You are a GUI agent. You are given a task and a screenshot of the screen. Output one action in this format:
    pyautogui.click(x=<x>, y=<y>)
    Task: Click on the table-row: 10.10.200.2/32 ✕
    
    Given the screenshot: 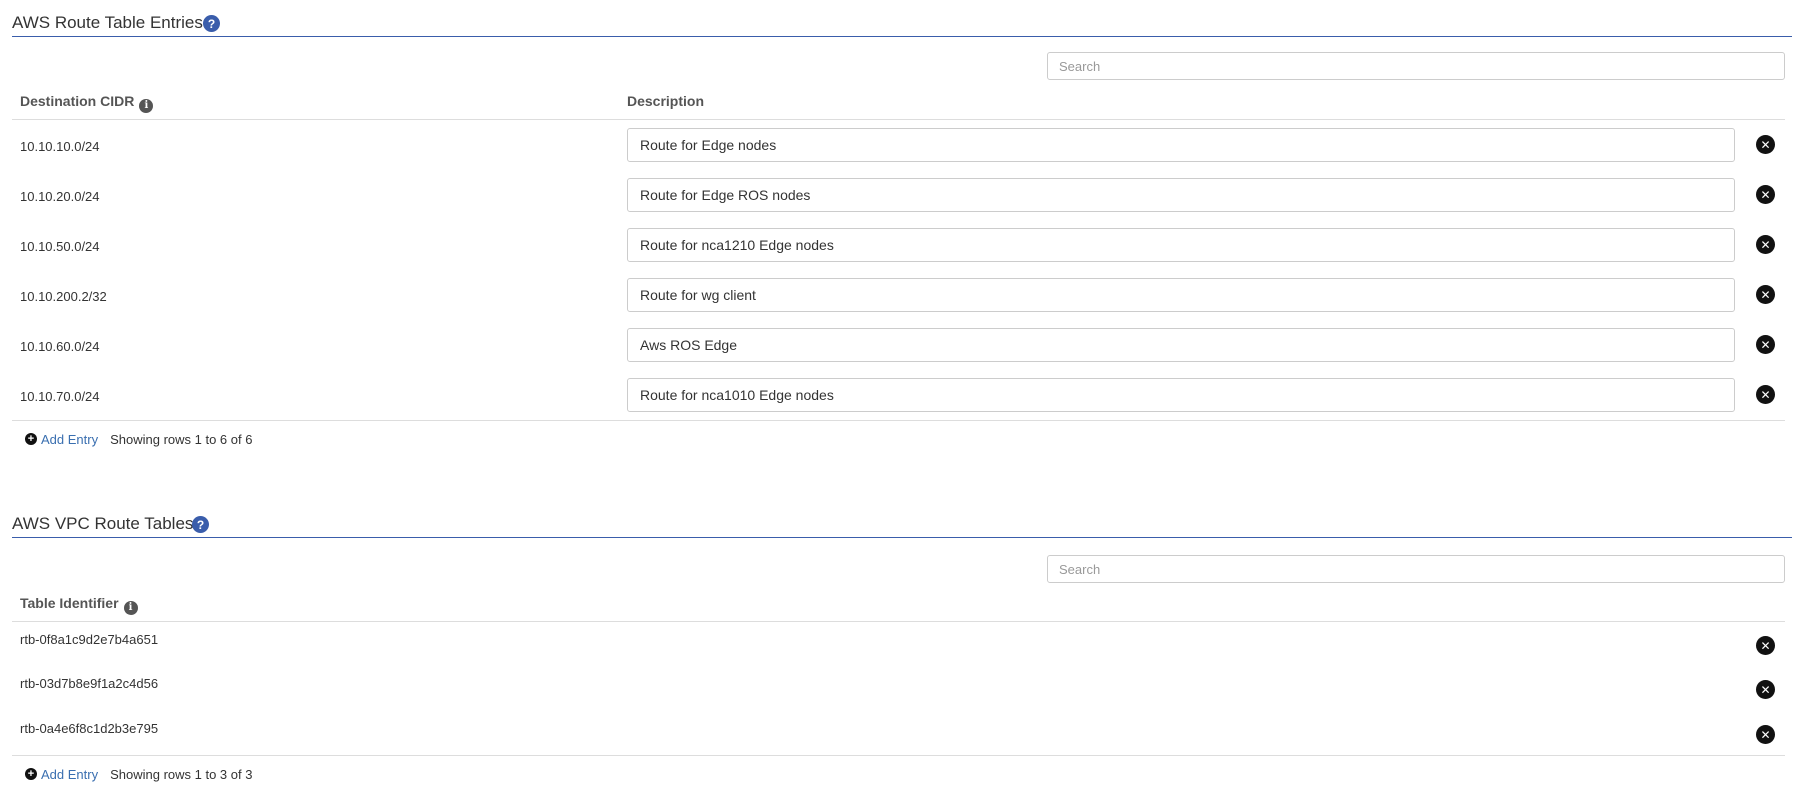 What is the action you would take?
    pyautogui.click(x=902, y=300)
    